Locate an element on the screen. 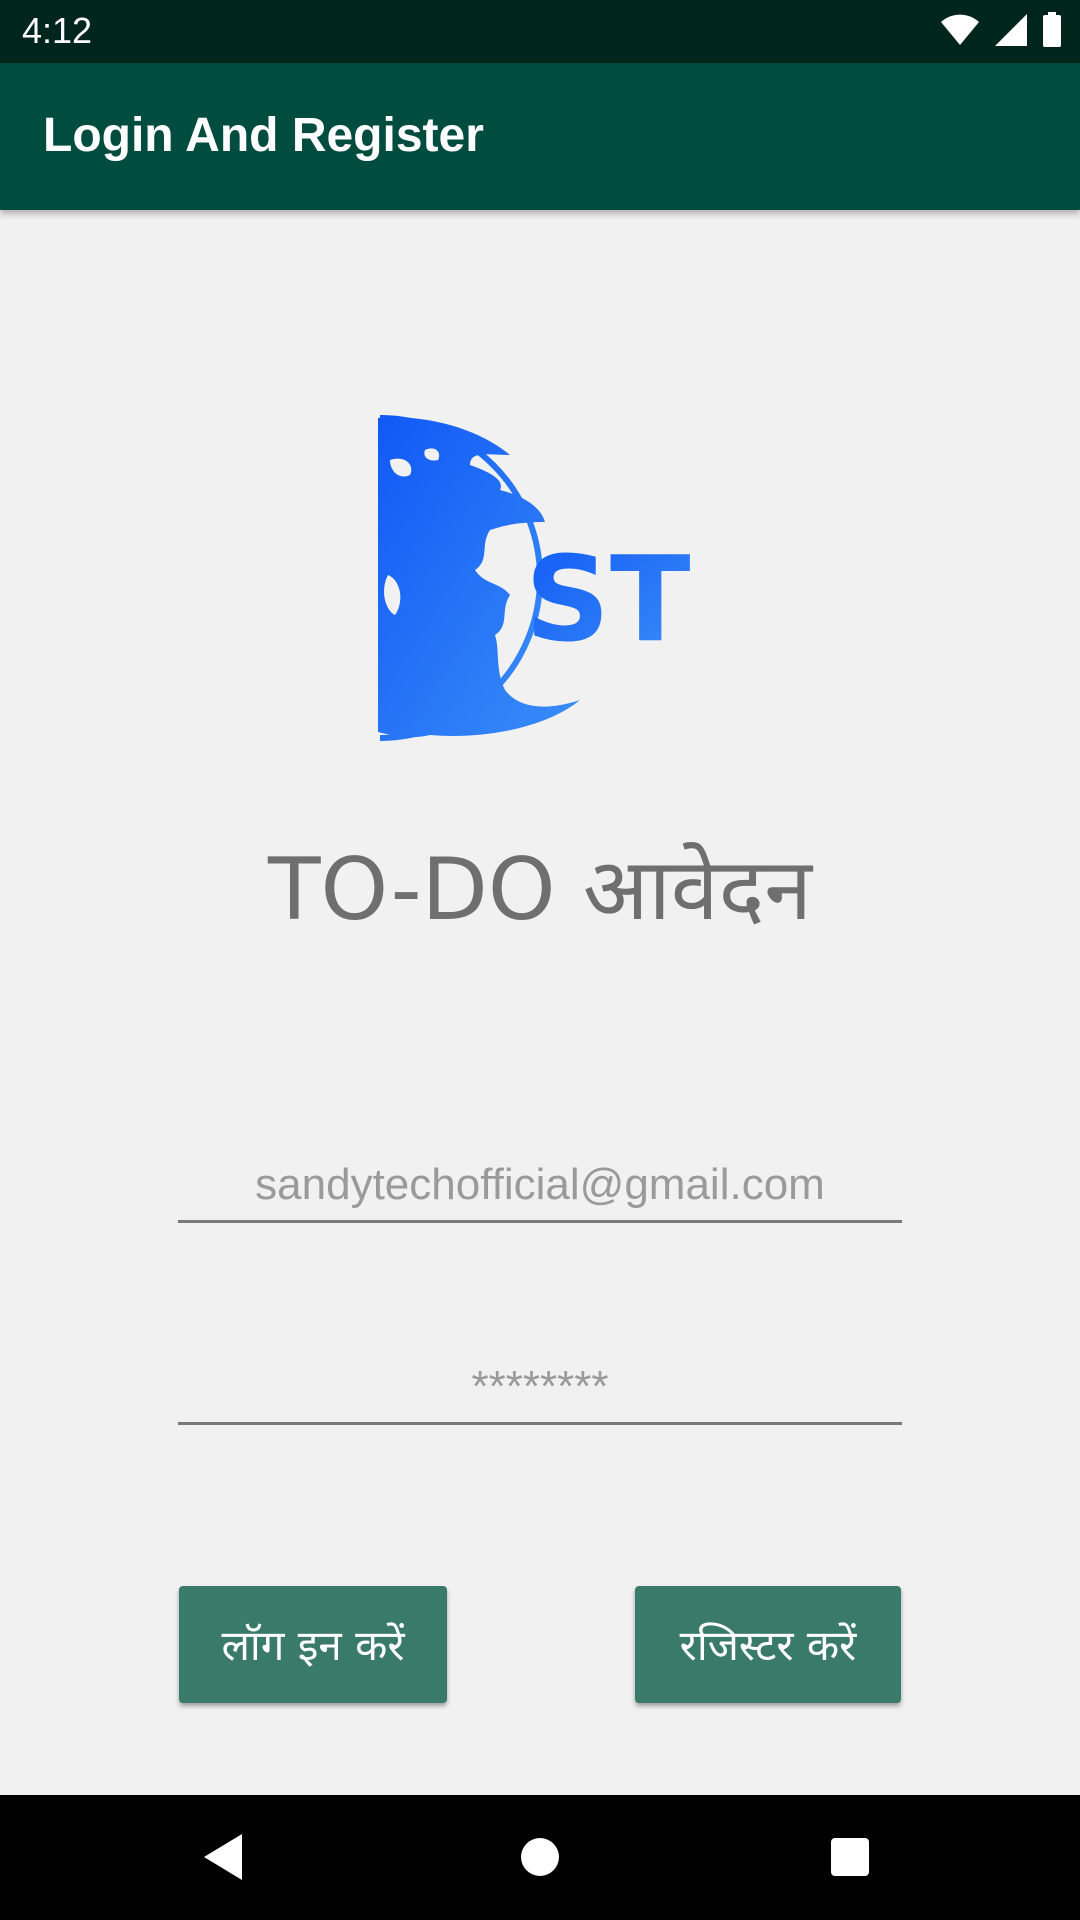 This screenshot has width=1080, height=1920. status-bar: 4:12 is located at coordinates (540, 31).